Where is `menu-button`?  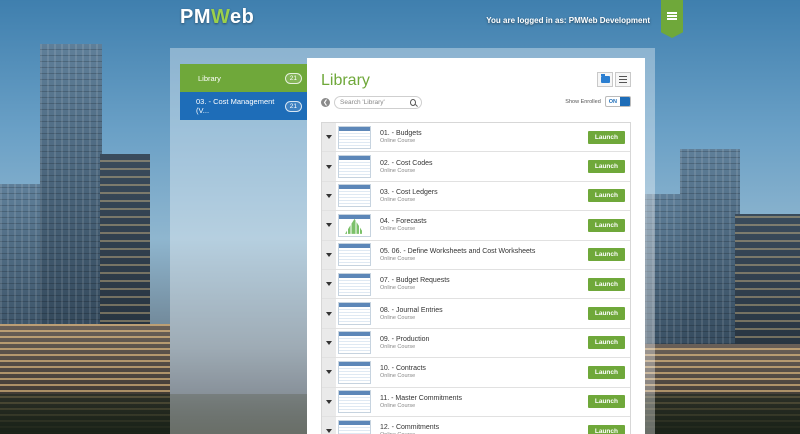 menu-button is located at coordinates (672, 19).